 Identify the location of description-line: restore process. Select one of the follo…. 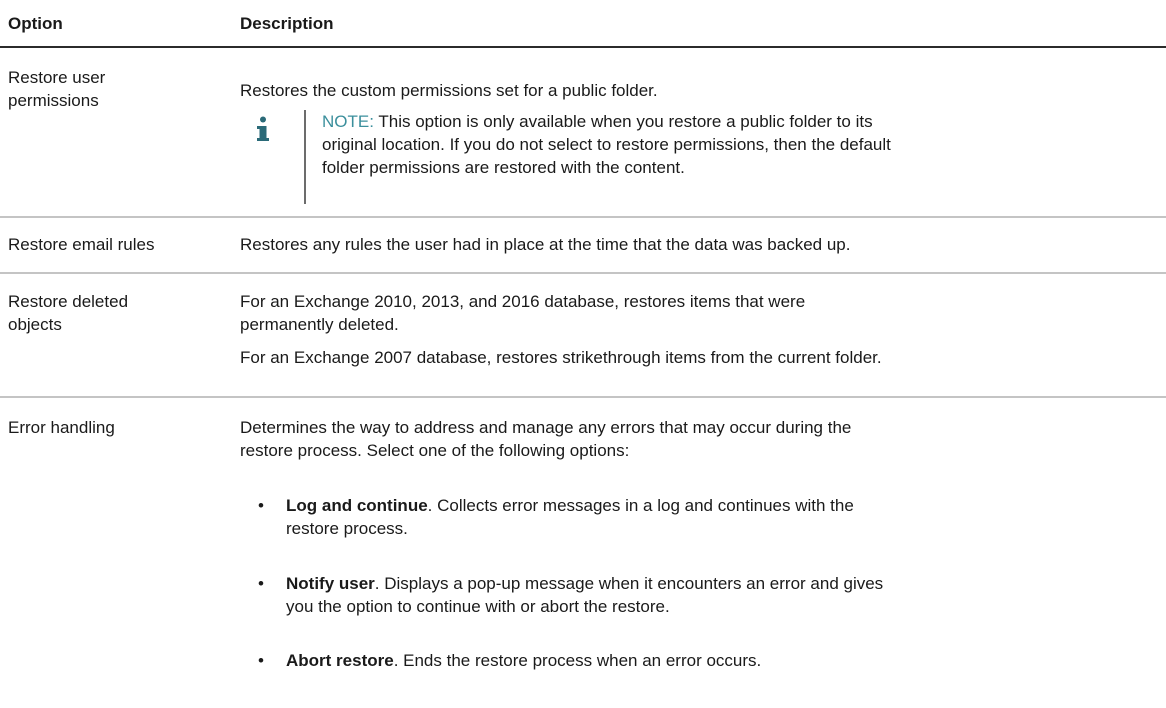
(435, 450).